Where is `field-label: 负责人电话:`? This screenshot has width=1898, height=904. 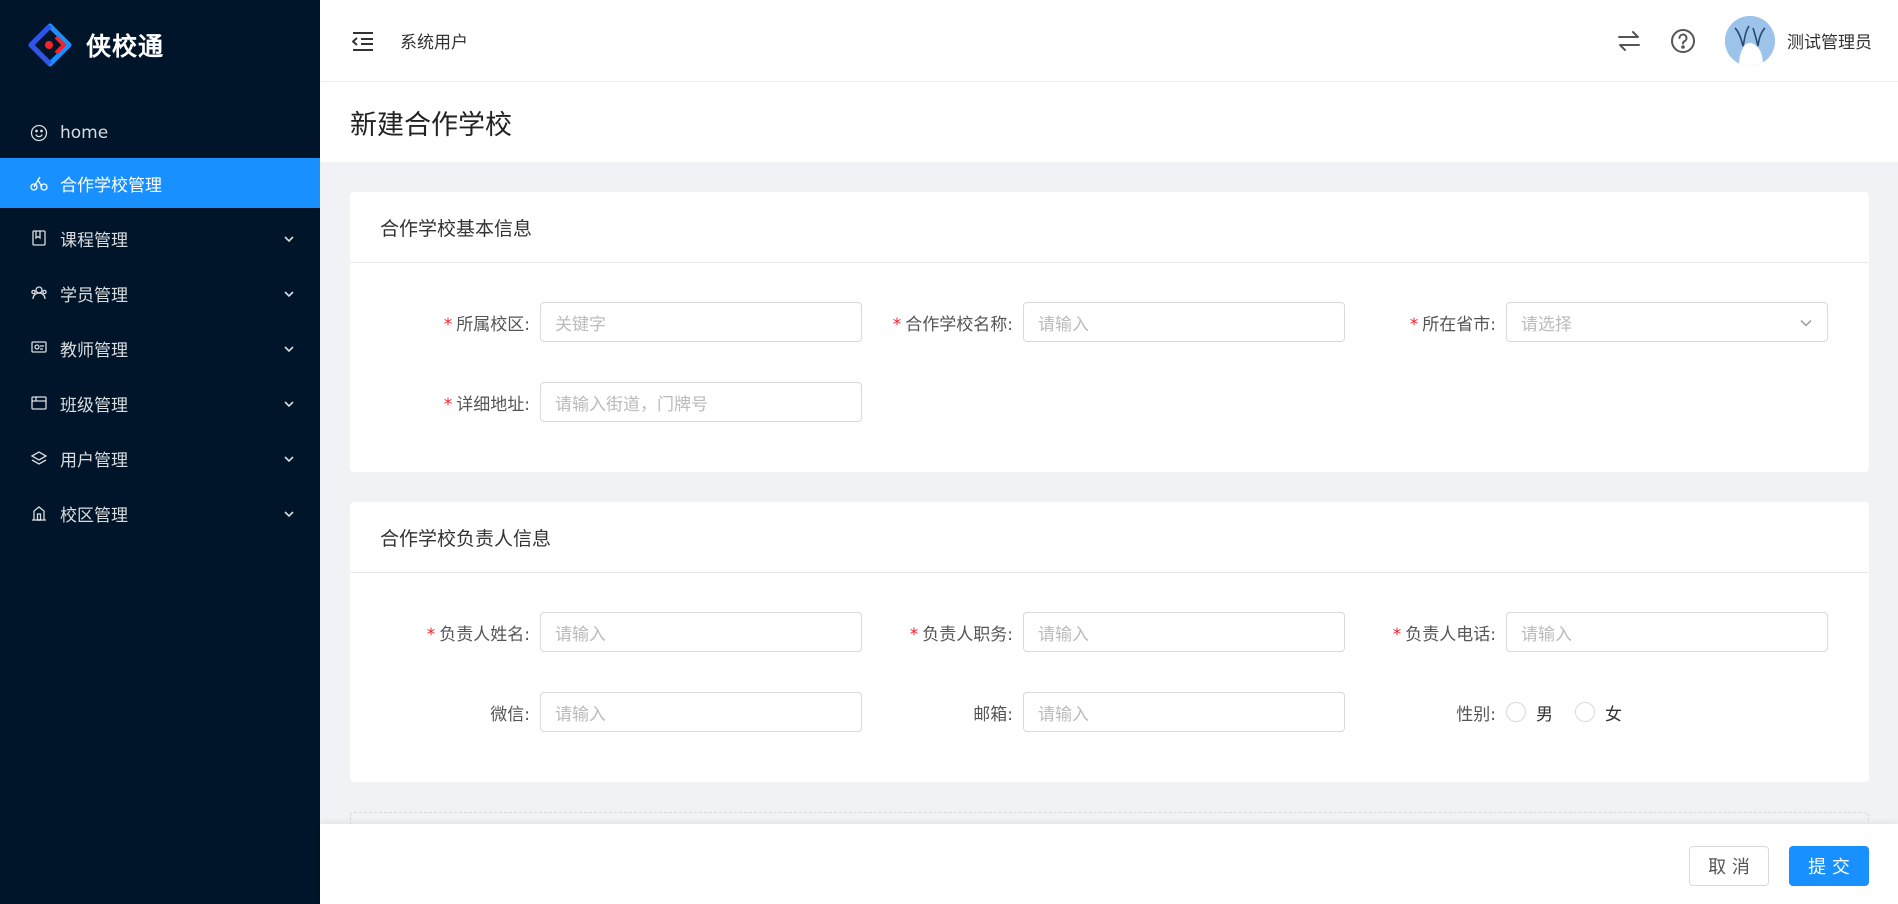
field-label: 负责人电话: is located at coordinates (1450, 634).